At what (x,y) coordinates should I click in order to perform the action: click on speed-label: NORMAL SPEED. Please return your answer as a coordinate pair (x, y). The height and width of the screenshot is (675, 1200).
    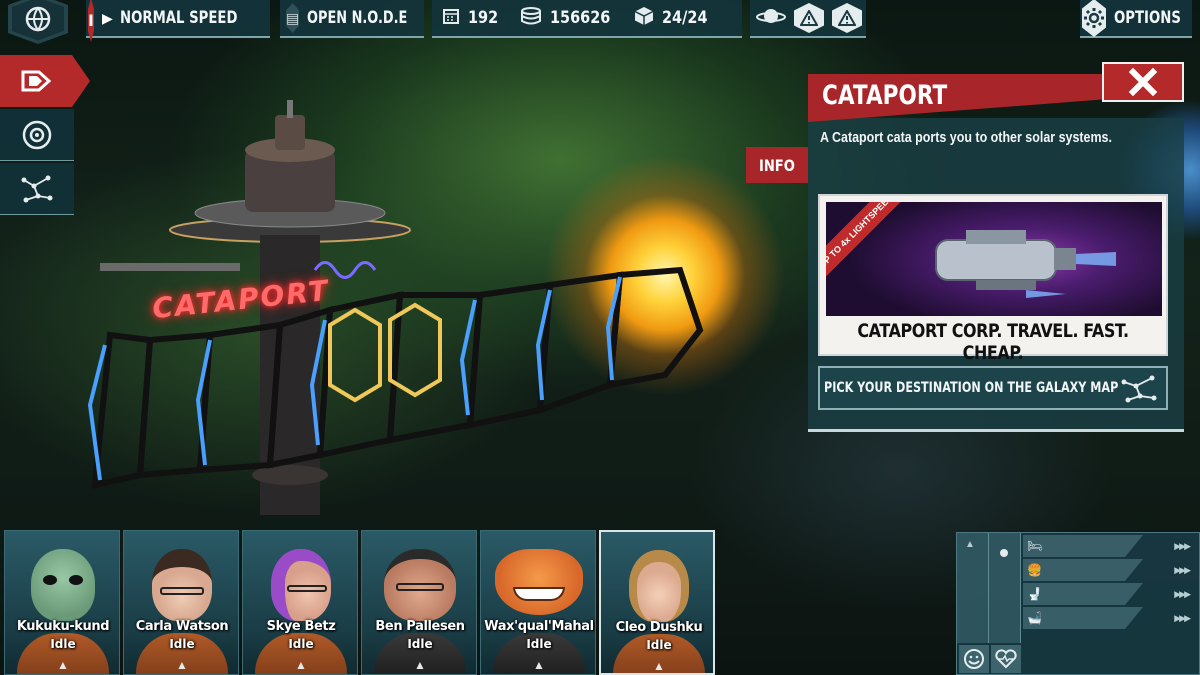
    Looking at the image, I should click on (178, 18).